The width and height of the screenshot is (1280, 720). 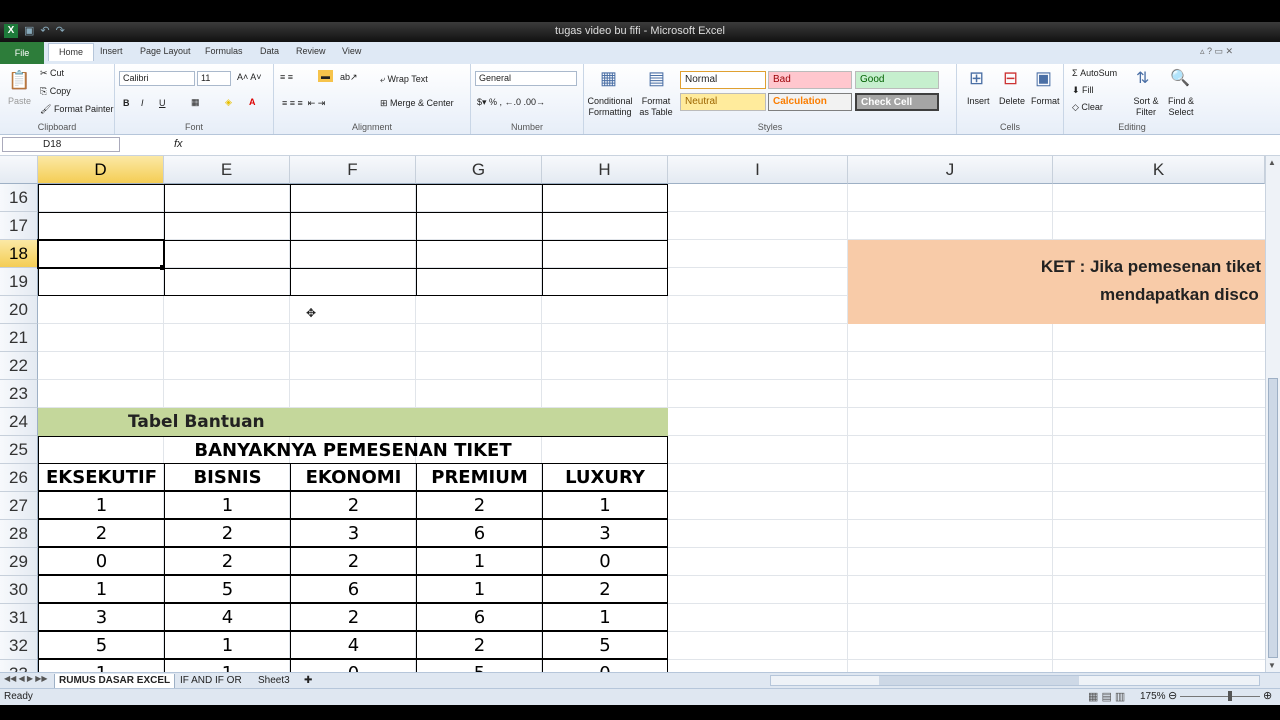 I want to click on insert-sheet-icon: ✚, so click(x=308, y=681).